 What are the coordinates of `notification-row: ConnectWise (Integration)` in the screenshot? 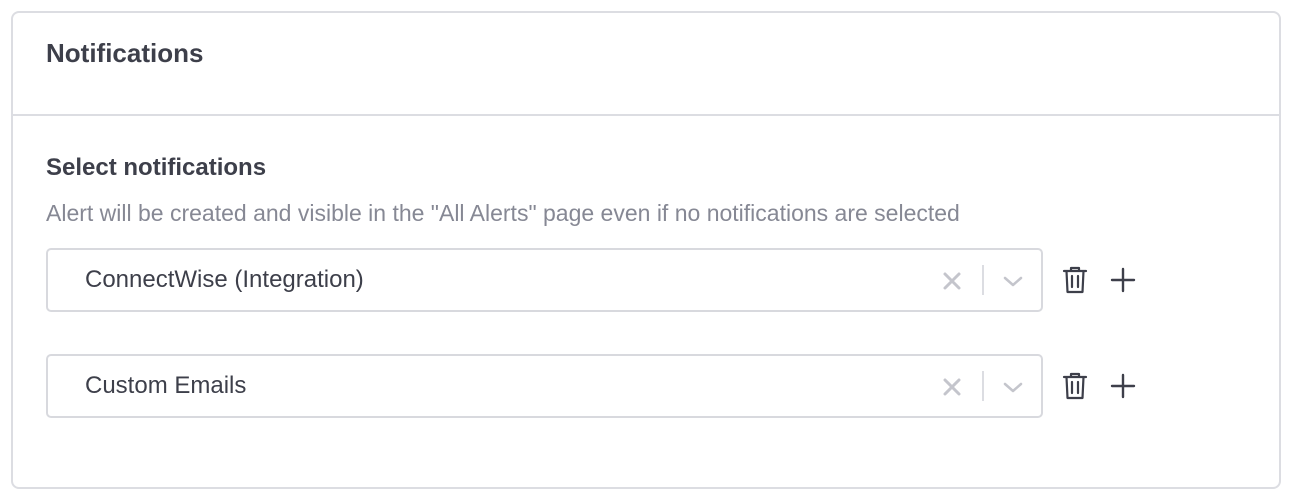 It's located at (596, 280).